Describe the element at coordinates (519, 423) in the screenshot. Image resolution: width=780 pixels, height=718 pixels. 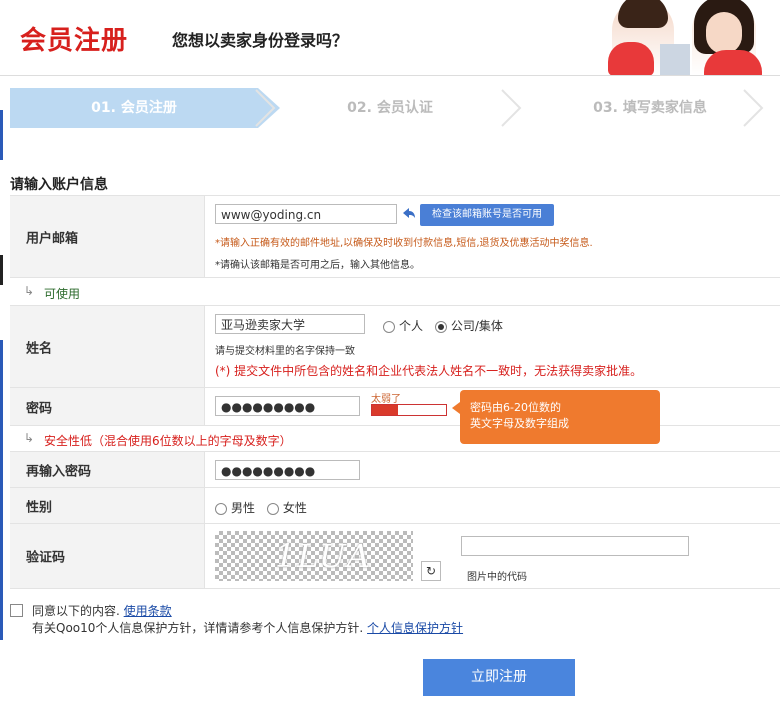
I see `tooltip-text: 英文字母及数字组成` at that location.